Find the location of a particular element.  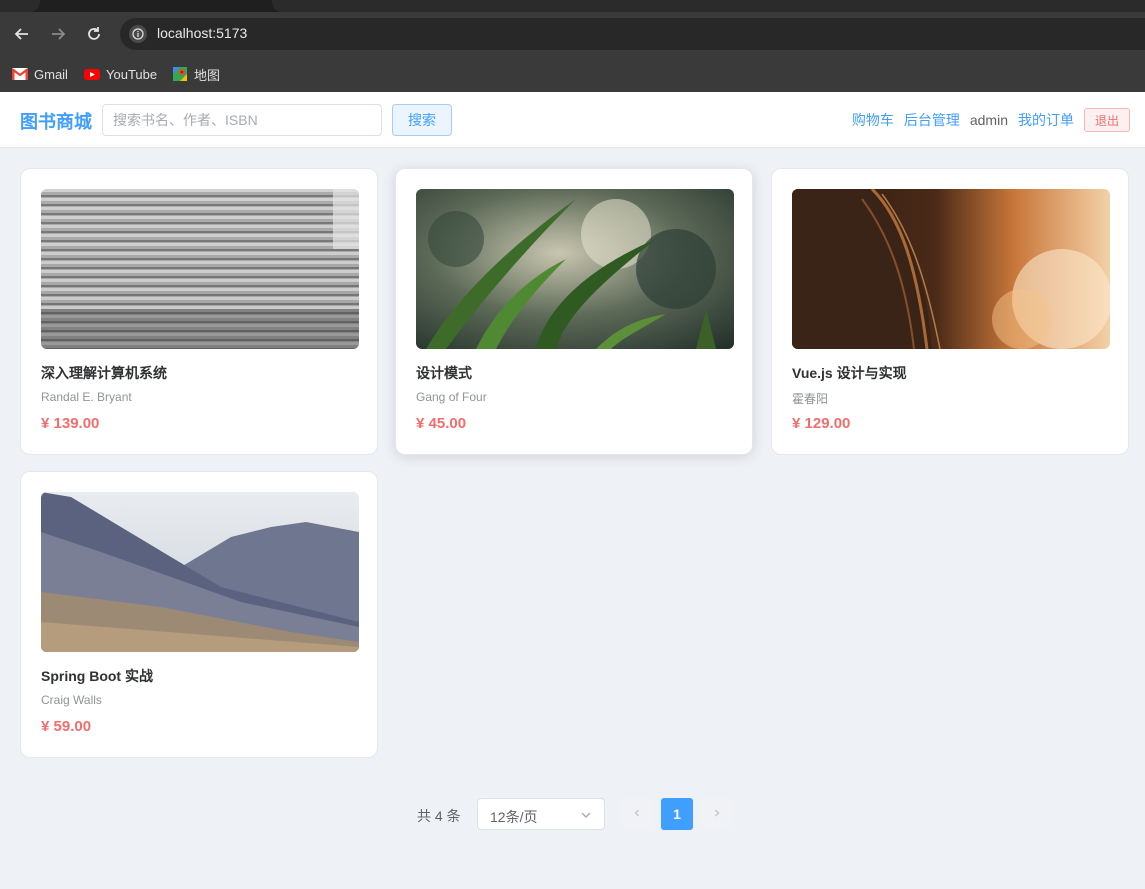

bookmark-maps: 地图 is located at coordinates (196, 74).